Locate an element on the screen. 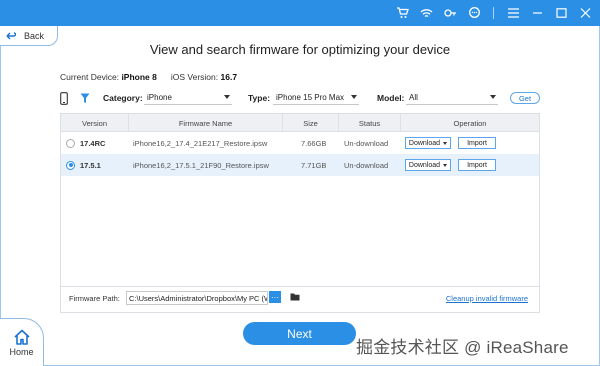 The height and width of the screenshot is (366, 600). version-cell: 17.4RC is located at coordinates (85, 143).